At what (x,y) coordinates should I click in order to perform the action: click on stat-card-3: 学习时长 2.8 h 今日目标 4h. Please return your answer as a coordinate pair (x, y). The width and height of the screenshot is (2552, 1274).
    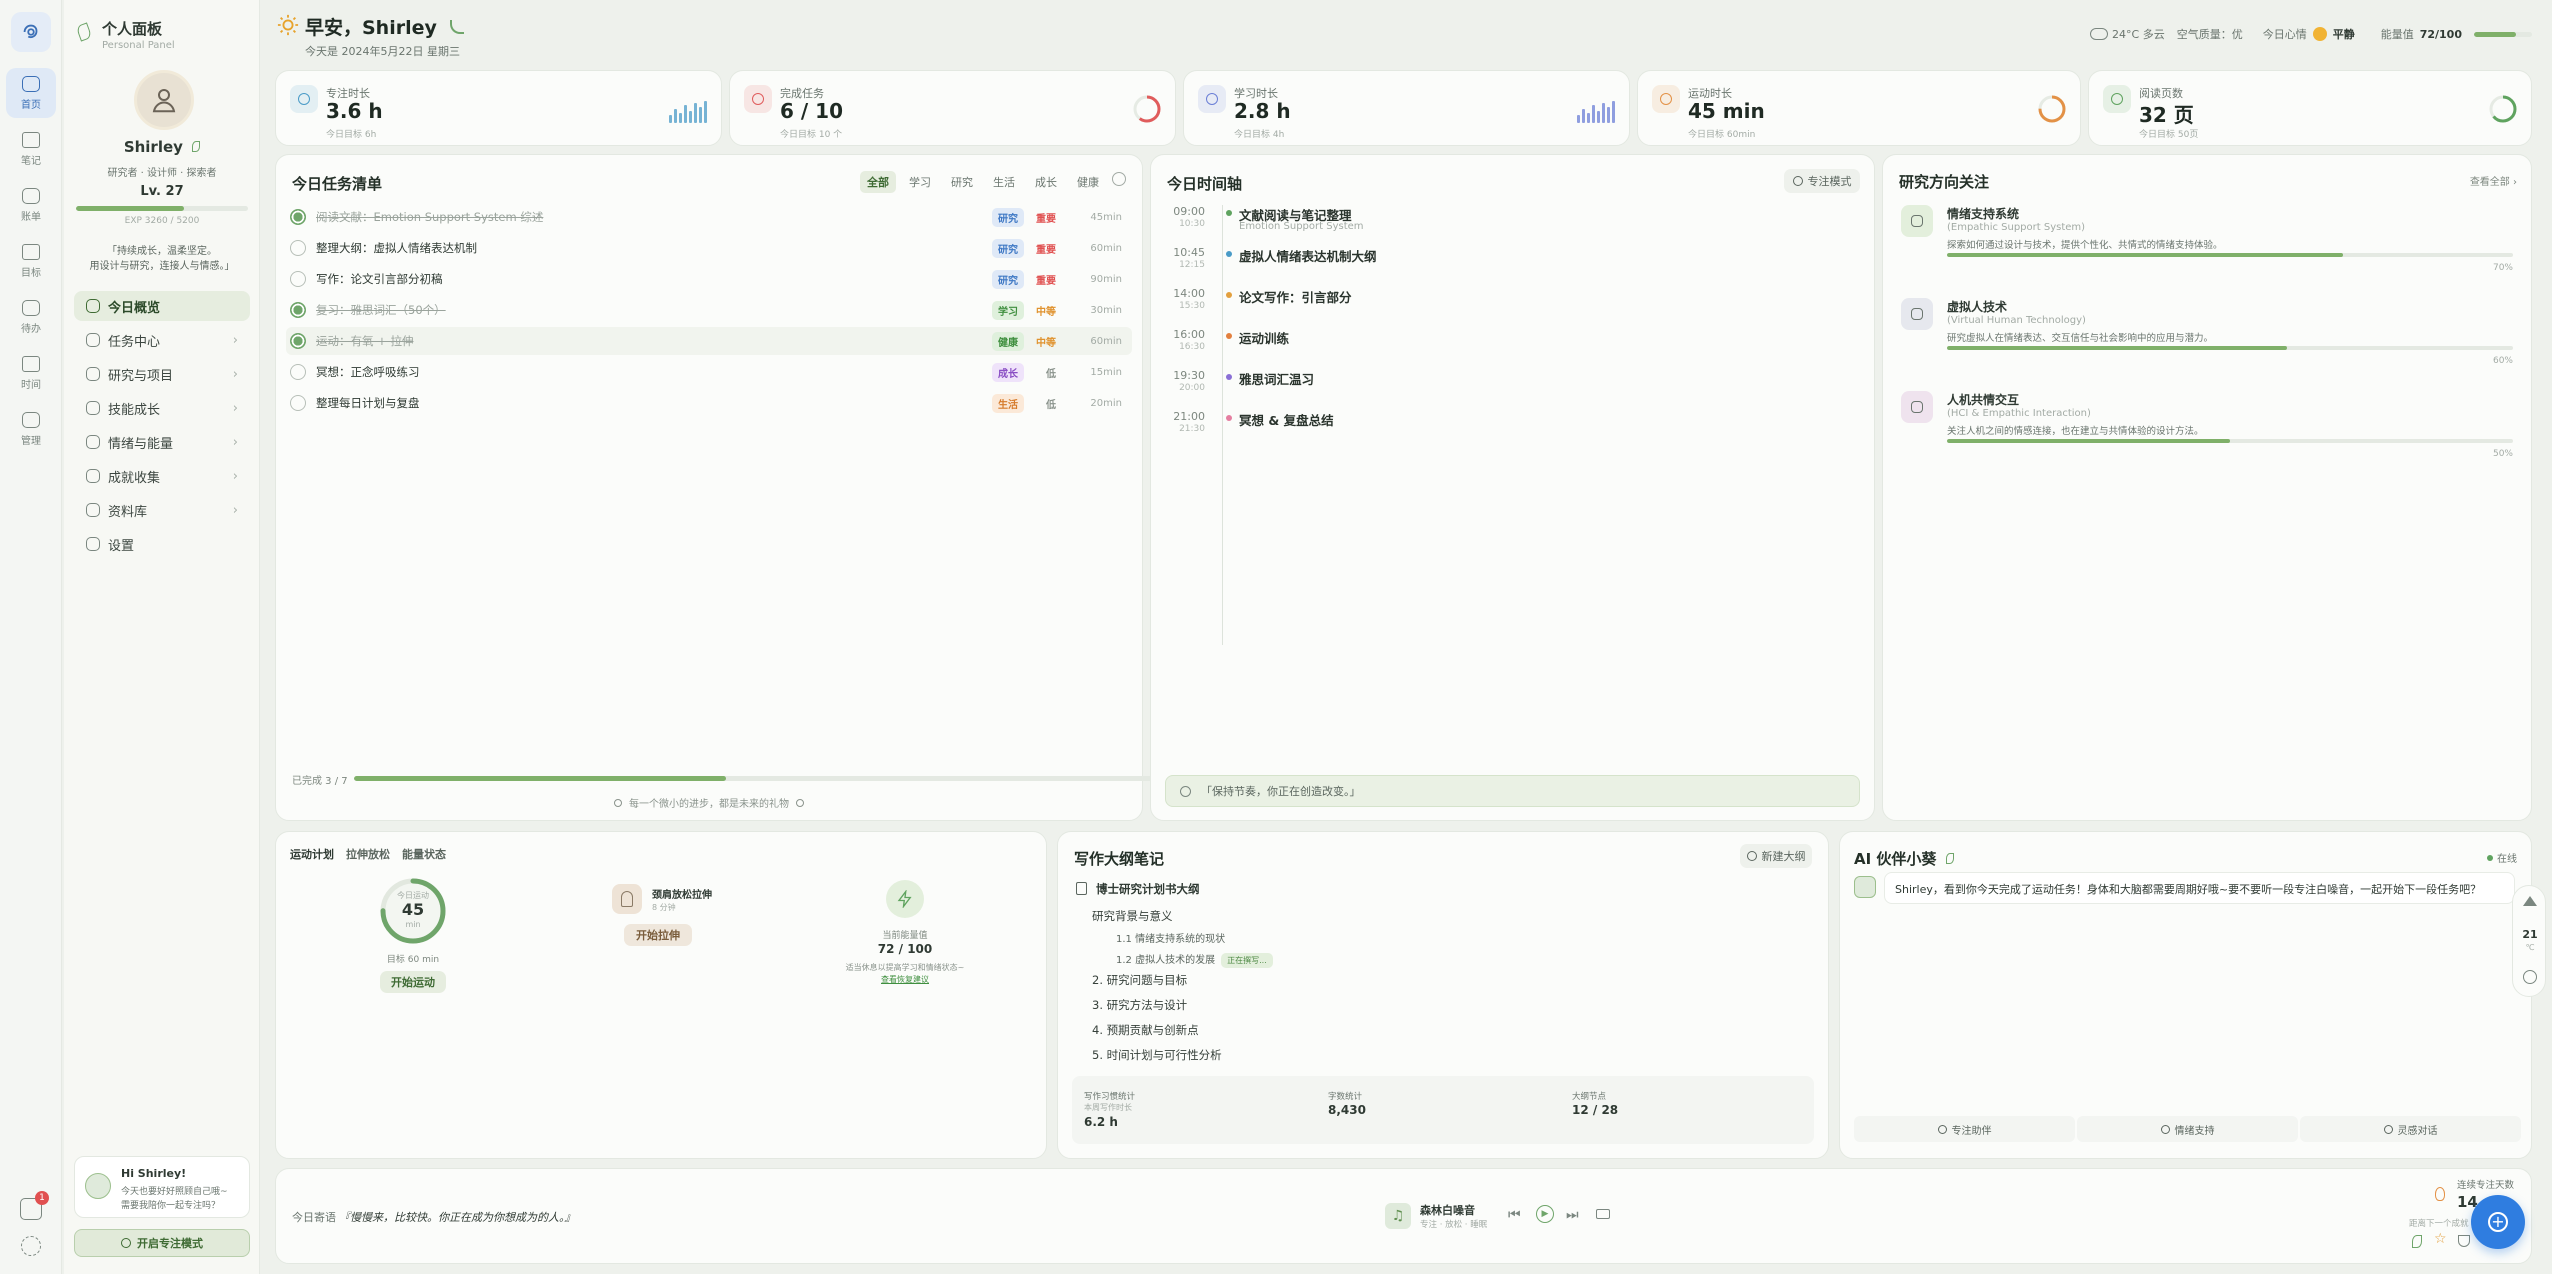
    Looking at the image, I should click on (1406, 108).